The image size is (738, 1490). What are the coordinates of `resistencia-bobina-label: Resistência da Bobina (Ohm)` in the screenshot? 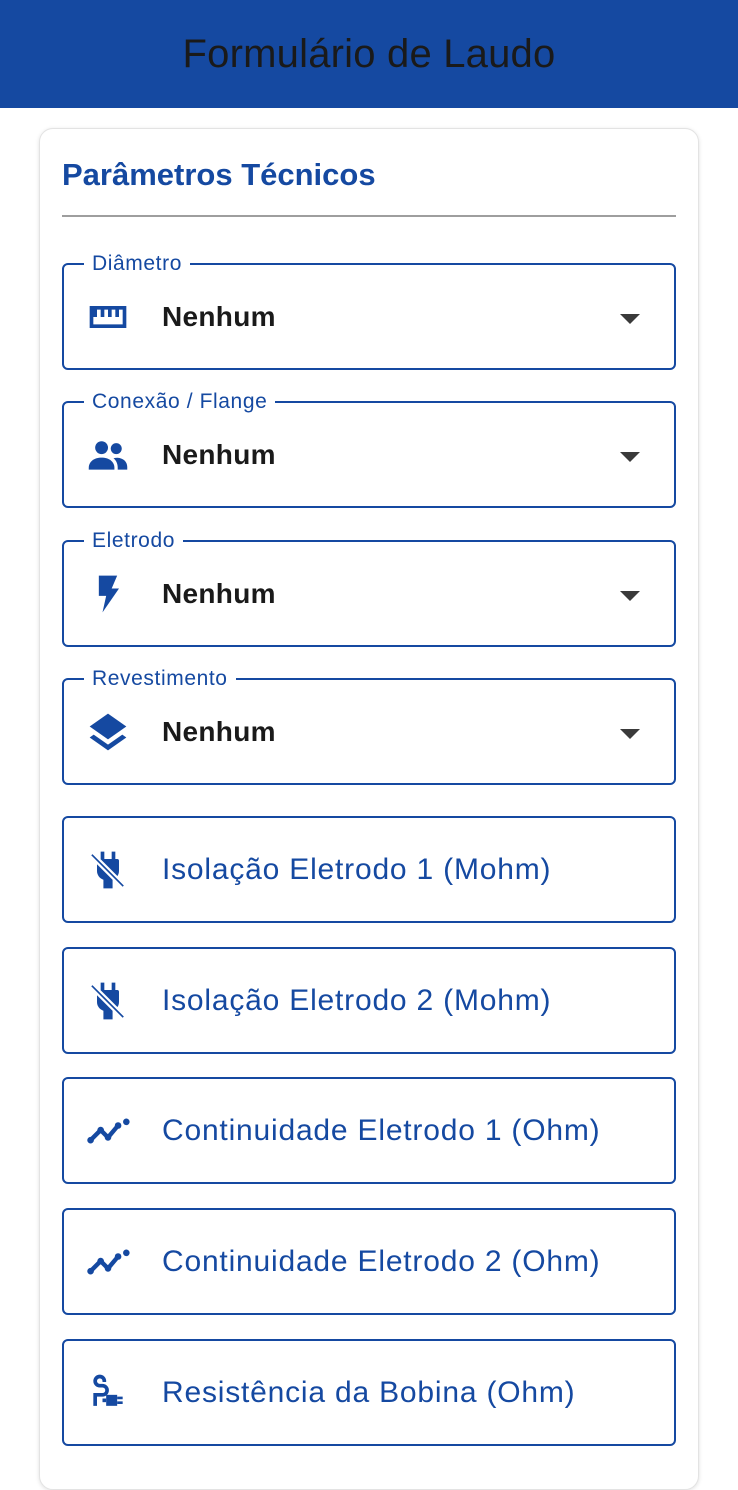 It's located at (369, 1392).